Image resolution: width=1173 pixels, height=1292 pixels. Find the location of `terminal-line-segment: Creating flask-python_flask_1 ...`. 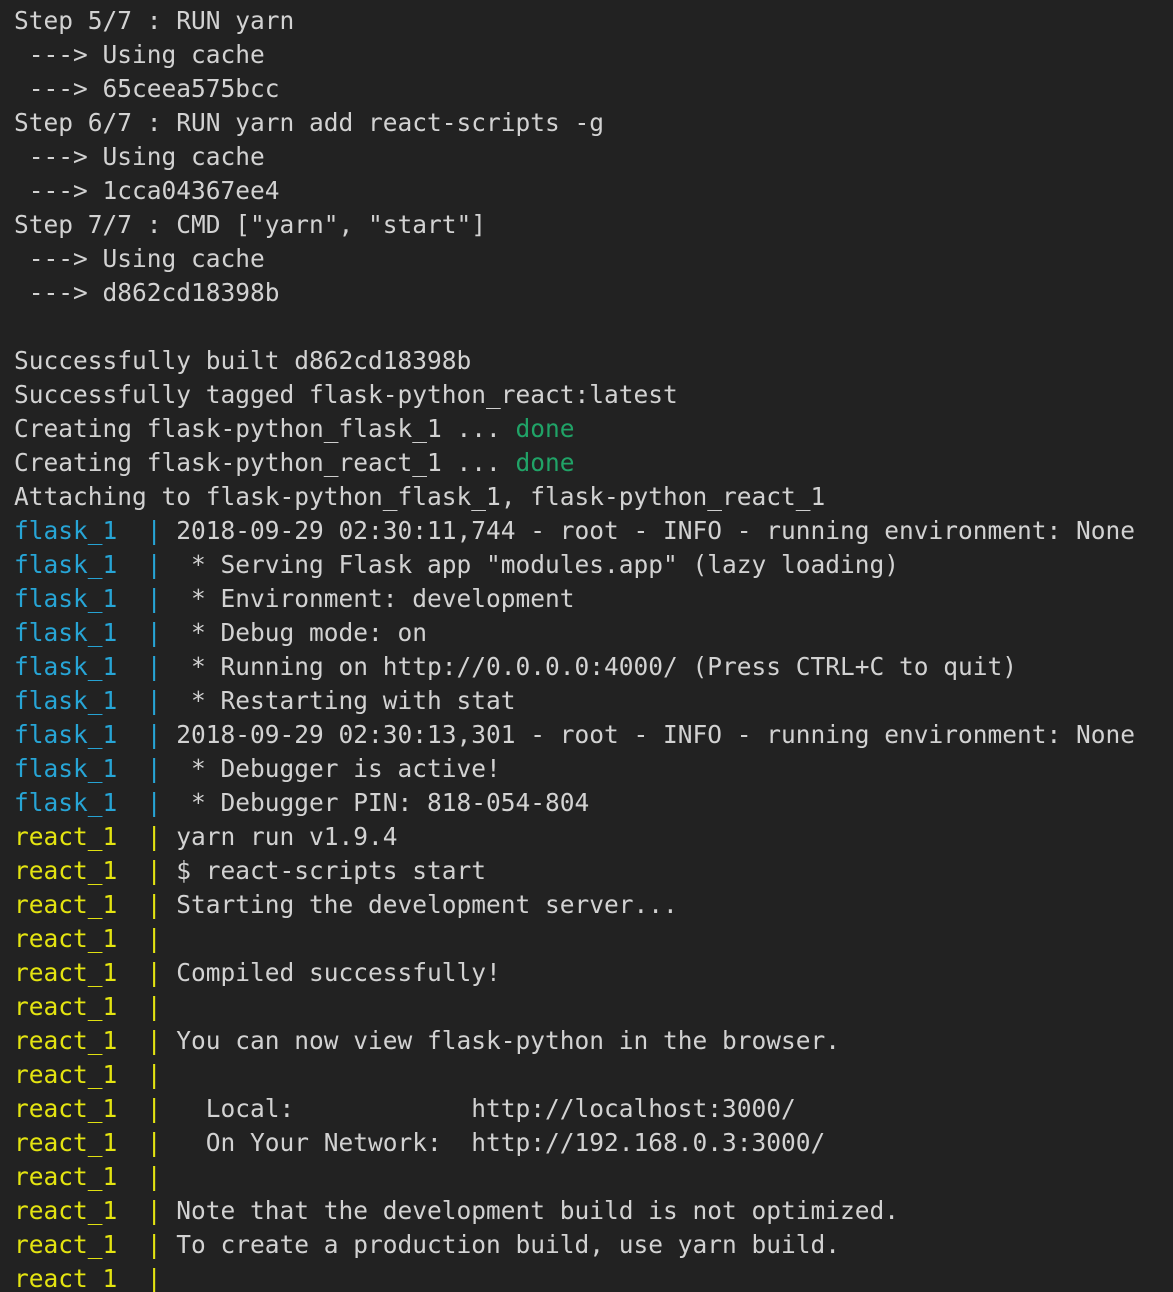

terminal-line-segment: Creating flask-python_flask_1 ... is located at coordinates (265, 428).